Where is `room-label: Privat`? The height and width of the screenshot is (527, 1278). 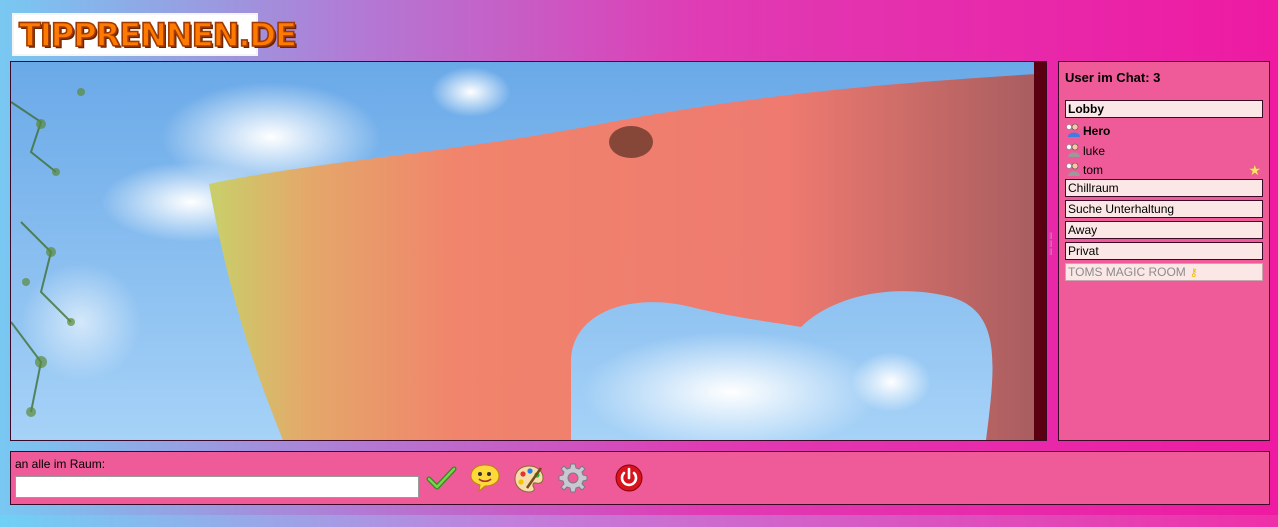
room-label: Privat is located at coordinates (1083, 251).